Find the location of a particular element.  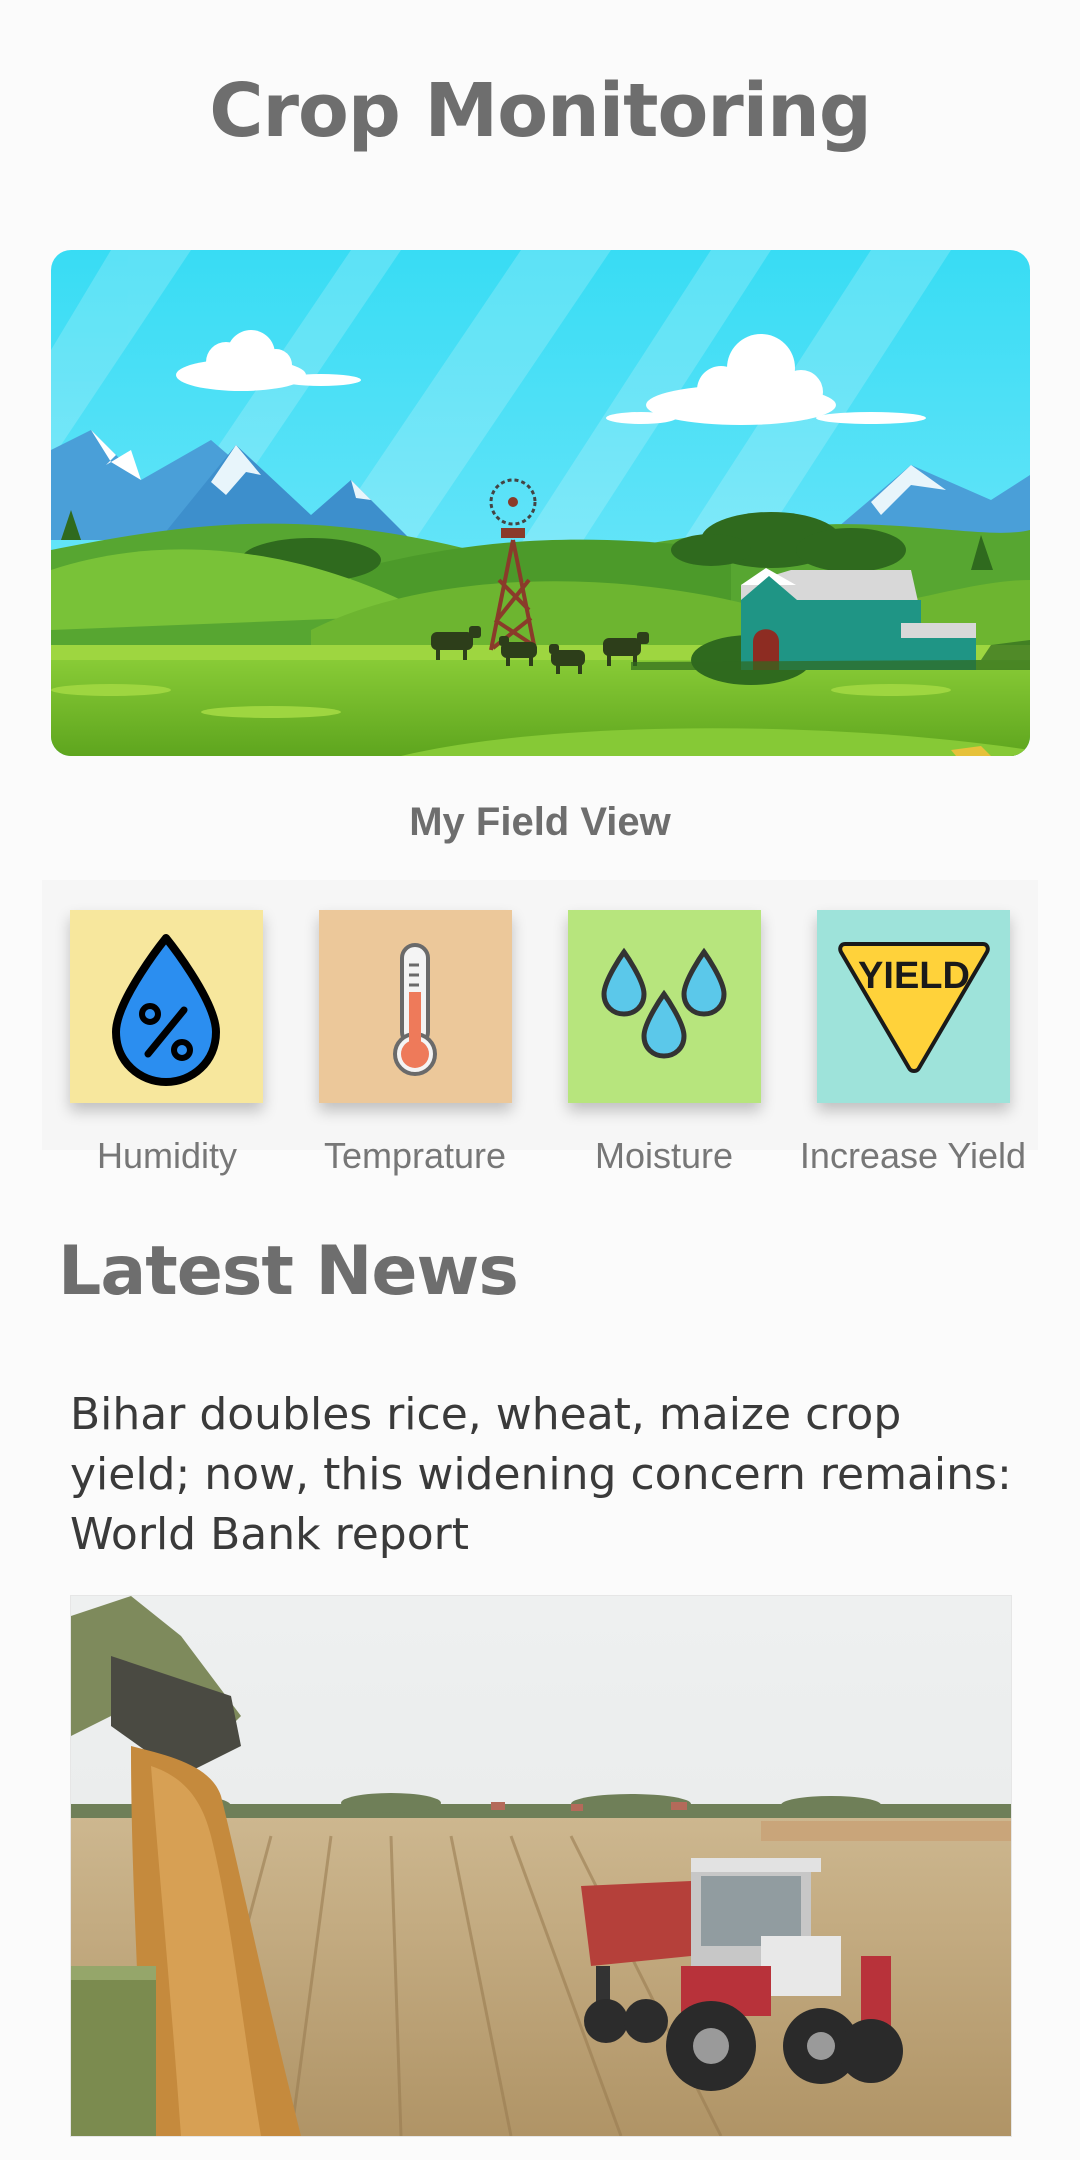

increase-yield-label: Increase Yield is located at coordinates (913, 1155).